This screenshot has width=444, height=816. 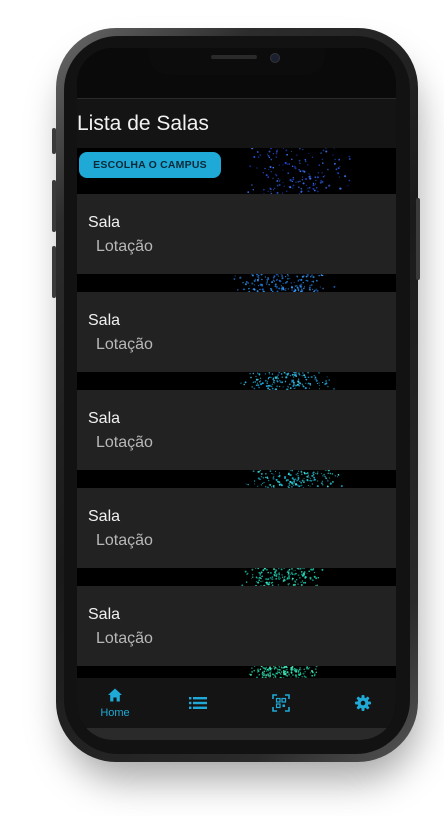 I want to click on nav-item-home: Home, so click(x=115, y=703).